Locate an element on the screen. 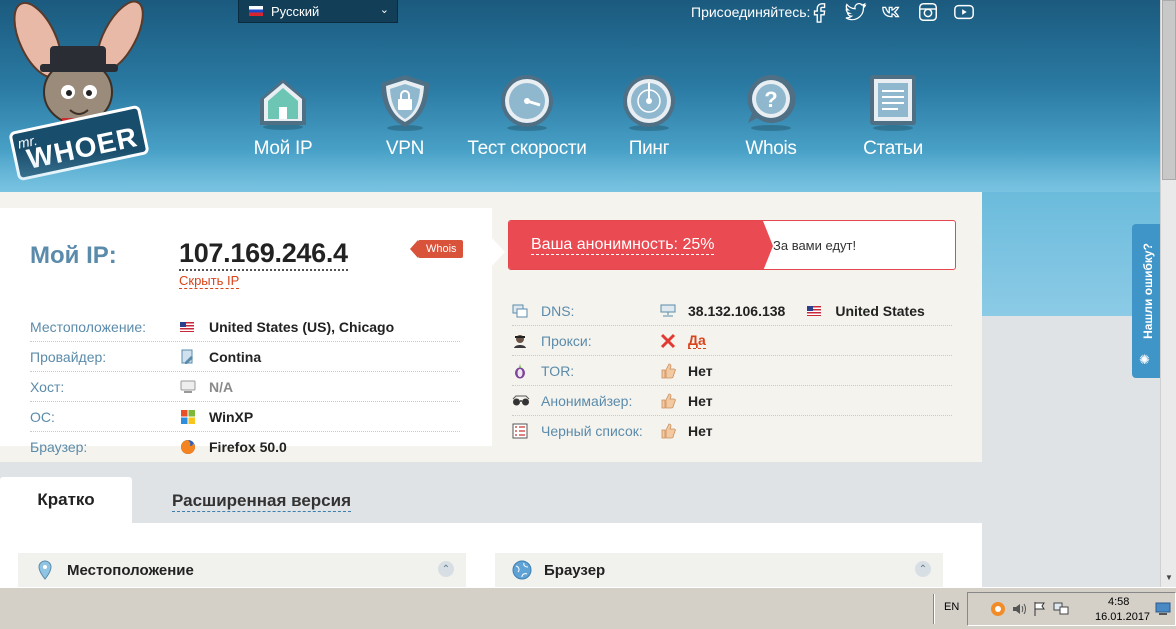 Image resolution: width=1176 pixels, height=629 pixels. nav-item-ping: Пинг is located at coordinates (649, 115).